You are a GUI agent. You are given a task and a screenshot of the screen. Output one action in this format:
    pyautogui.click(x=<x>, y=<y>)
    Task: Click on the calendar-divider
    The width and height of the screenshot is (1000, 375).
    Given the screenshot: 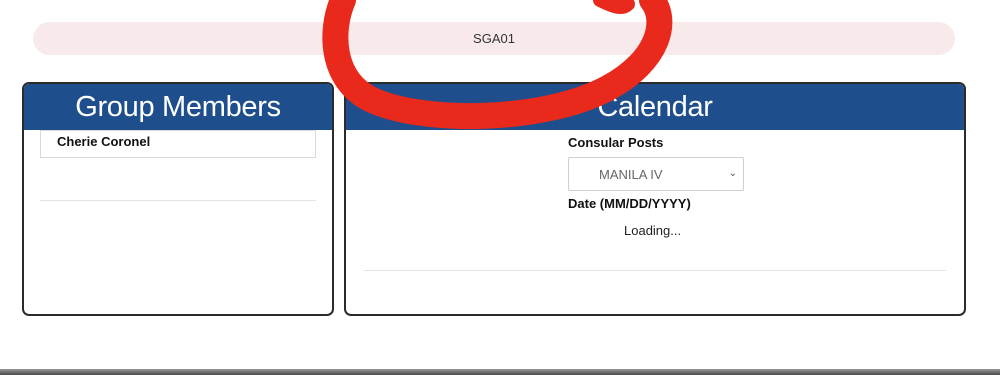 What is the action you would take?
    pyautogui.click(x=655, y=270)
    